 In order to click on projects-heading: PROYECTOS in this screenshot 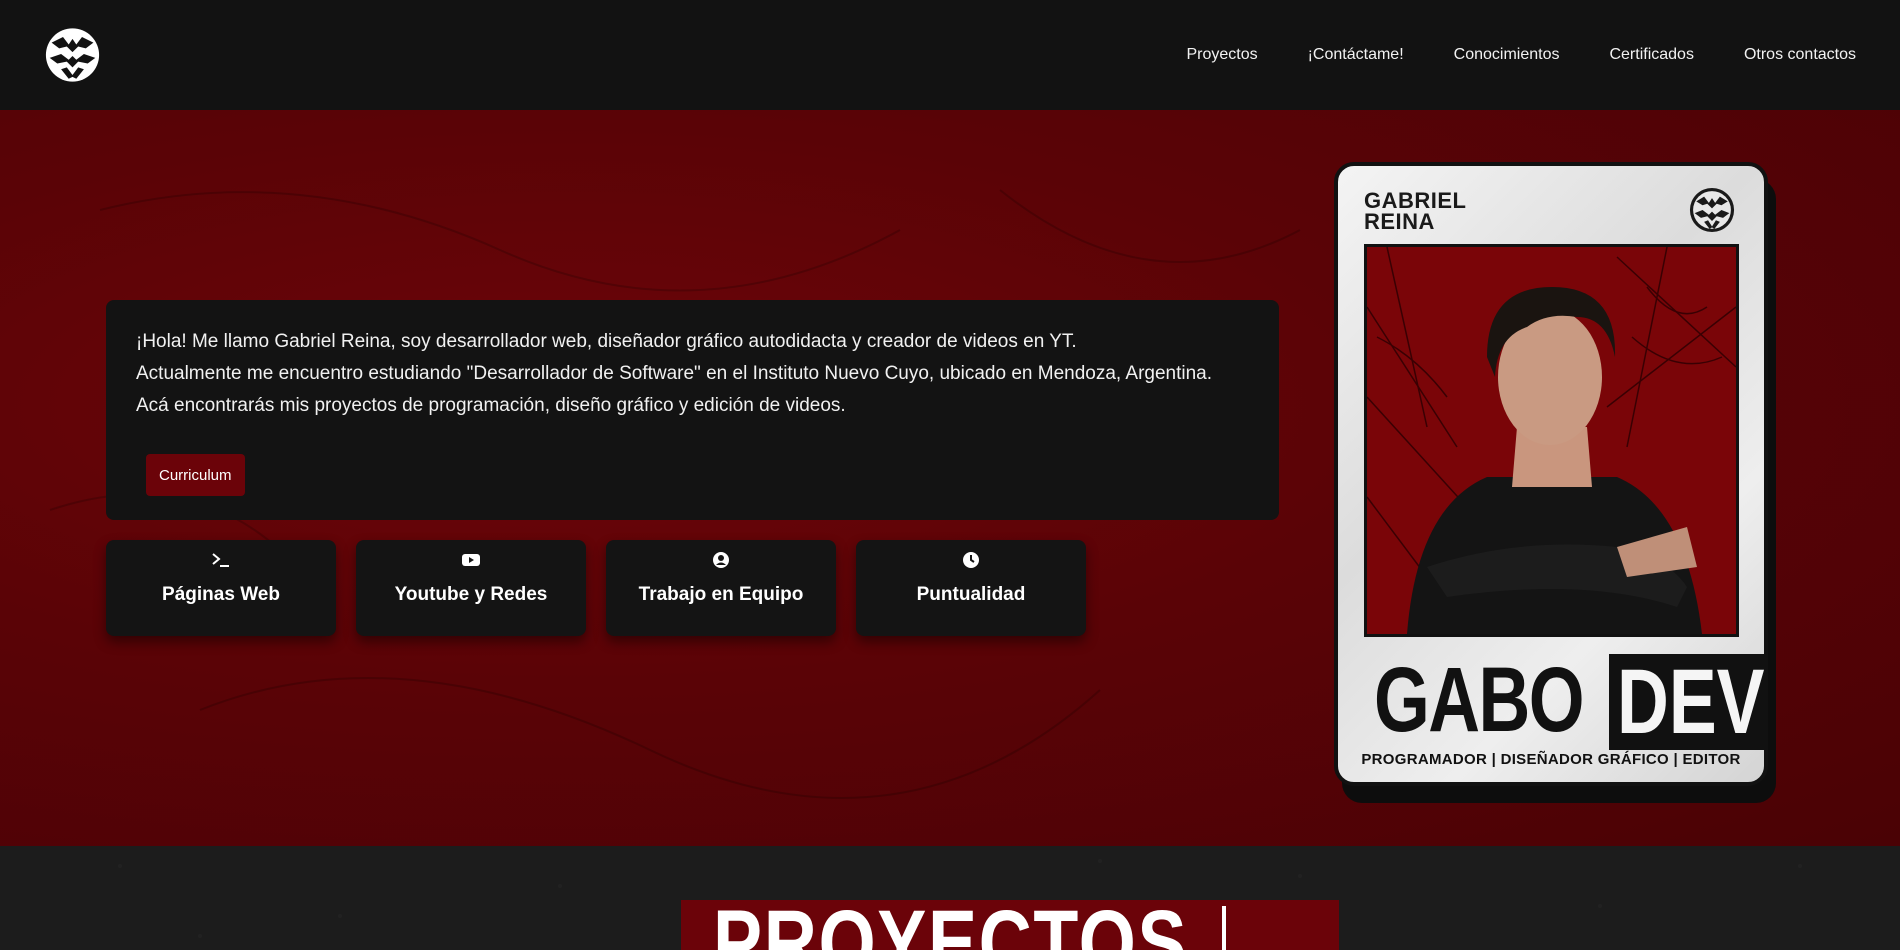, I will do `click(1010, 921)`.